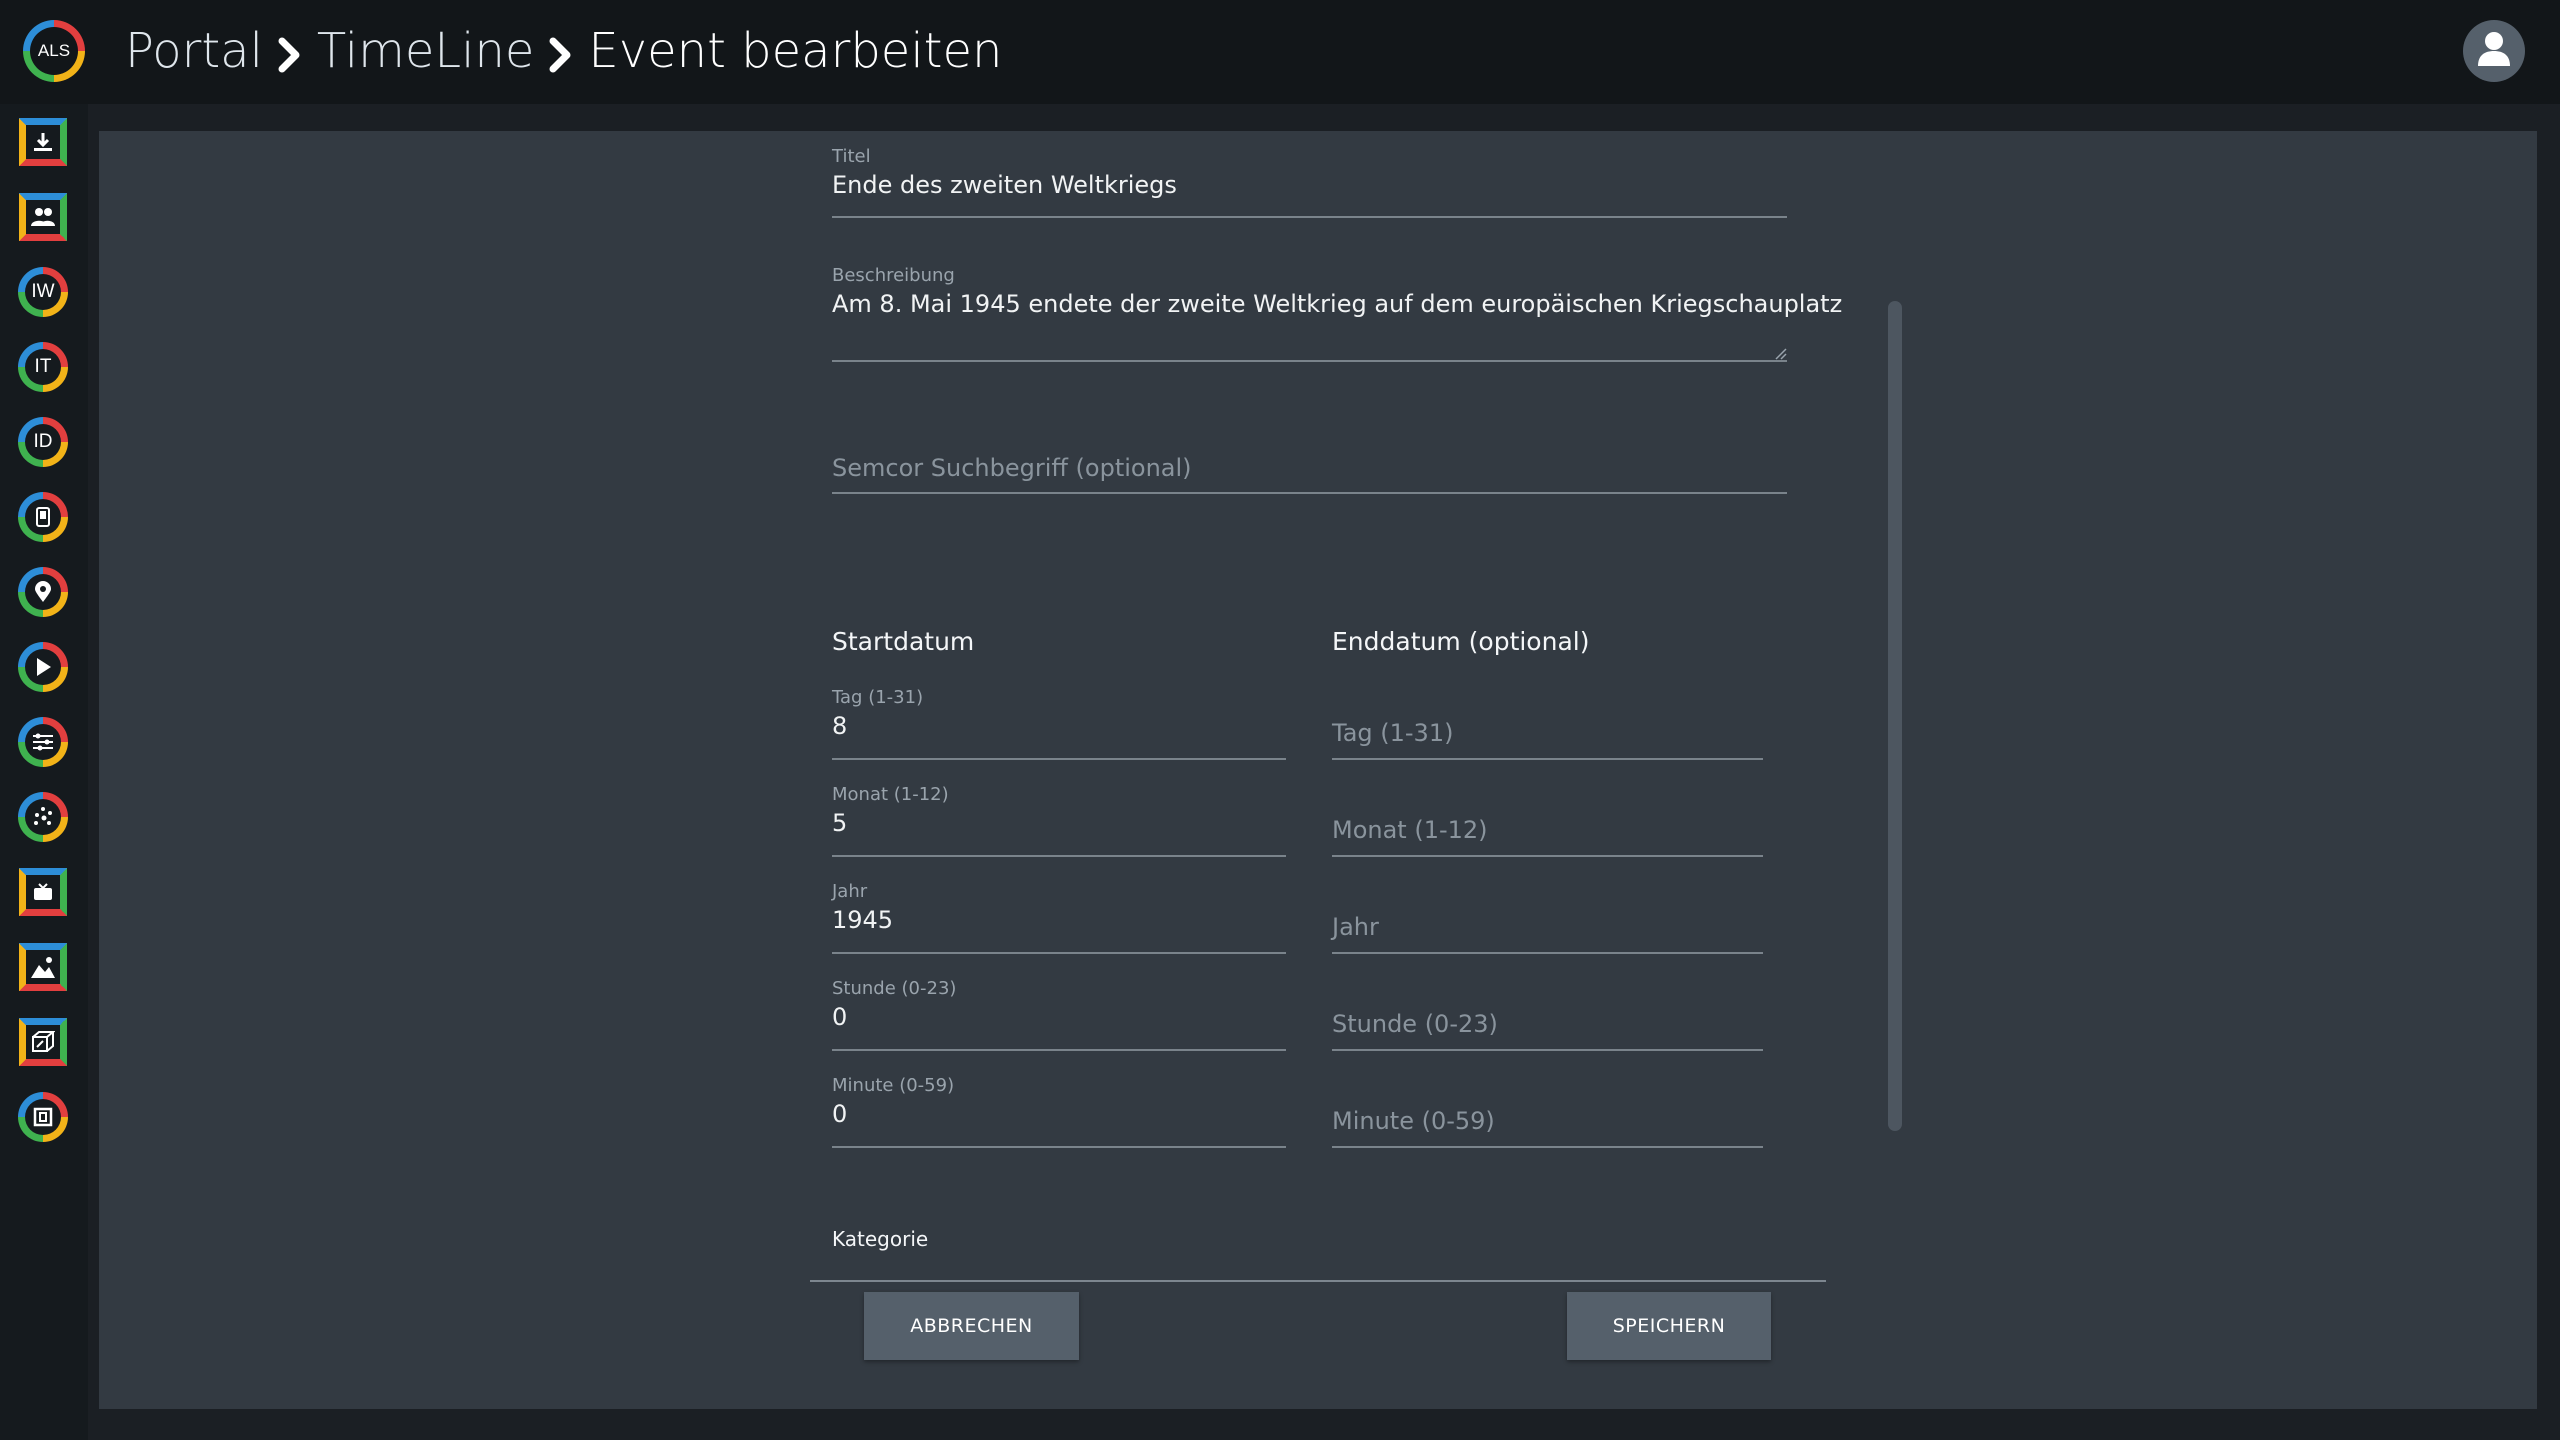 This screenshot has width=2560, height=1440. I want to click on sidebar-item-dots-chart, so click(43, 817).